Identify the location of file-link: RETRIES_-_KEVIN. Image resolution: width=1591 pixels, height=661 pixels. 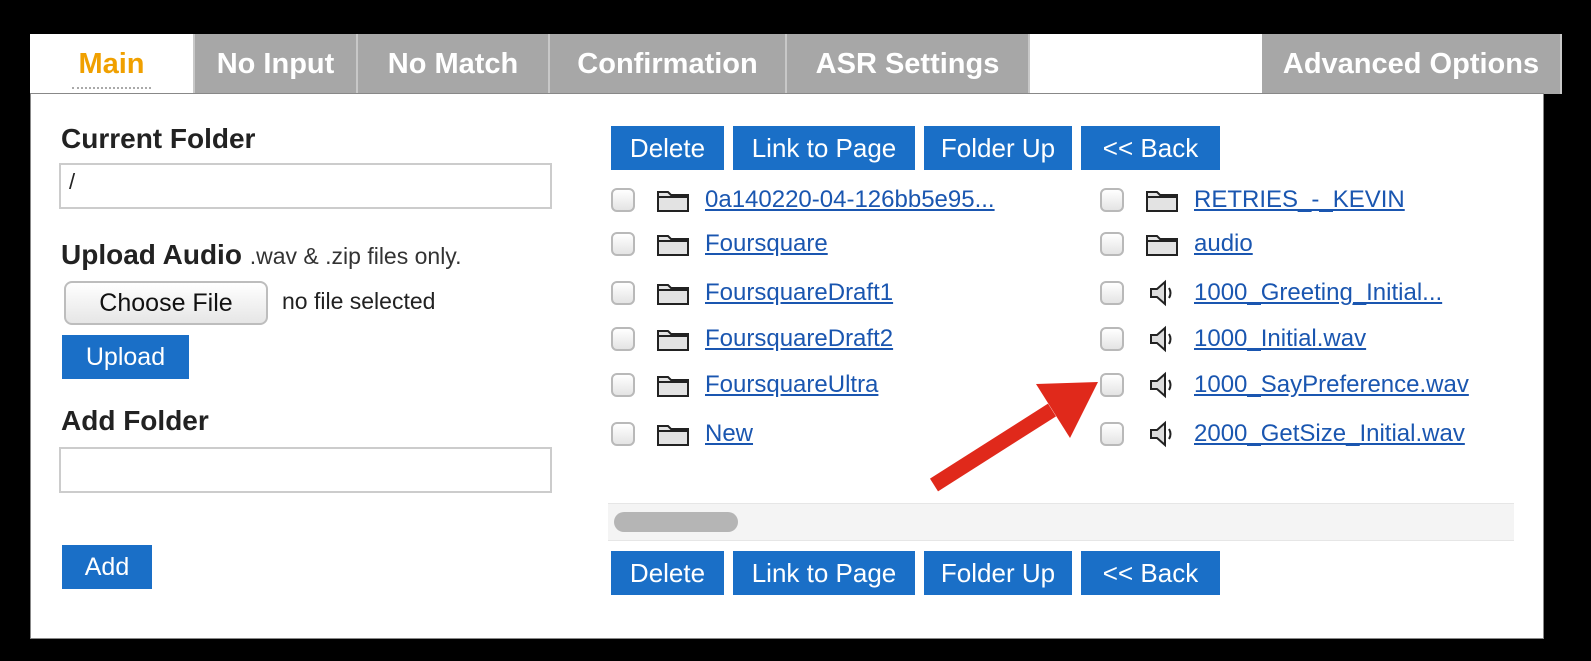
(1299, 200).